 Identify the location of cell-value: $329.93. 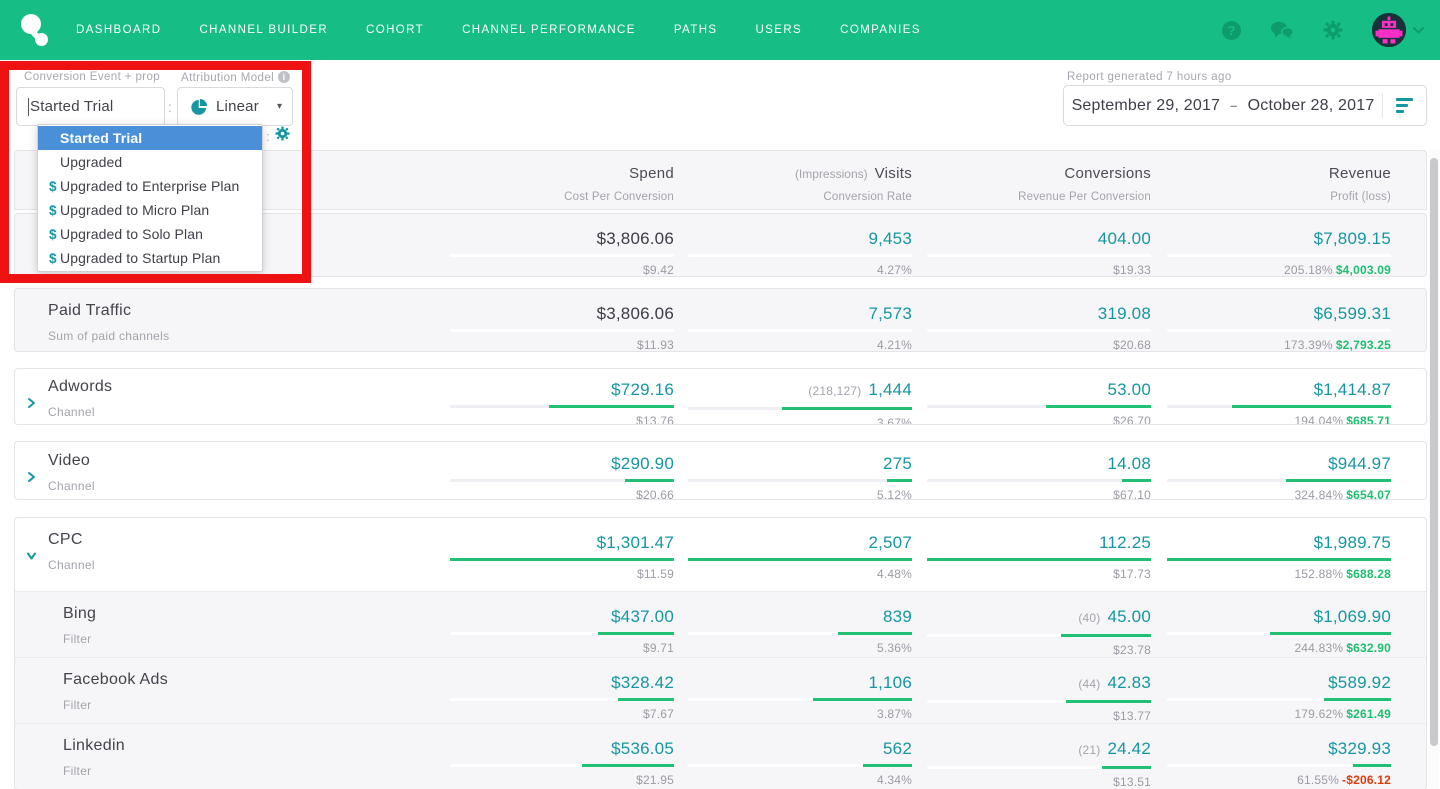
(1359, 748).